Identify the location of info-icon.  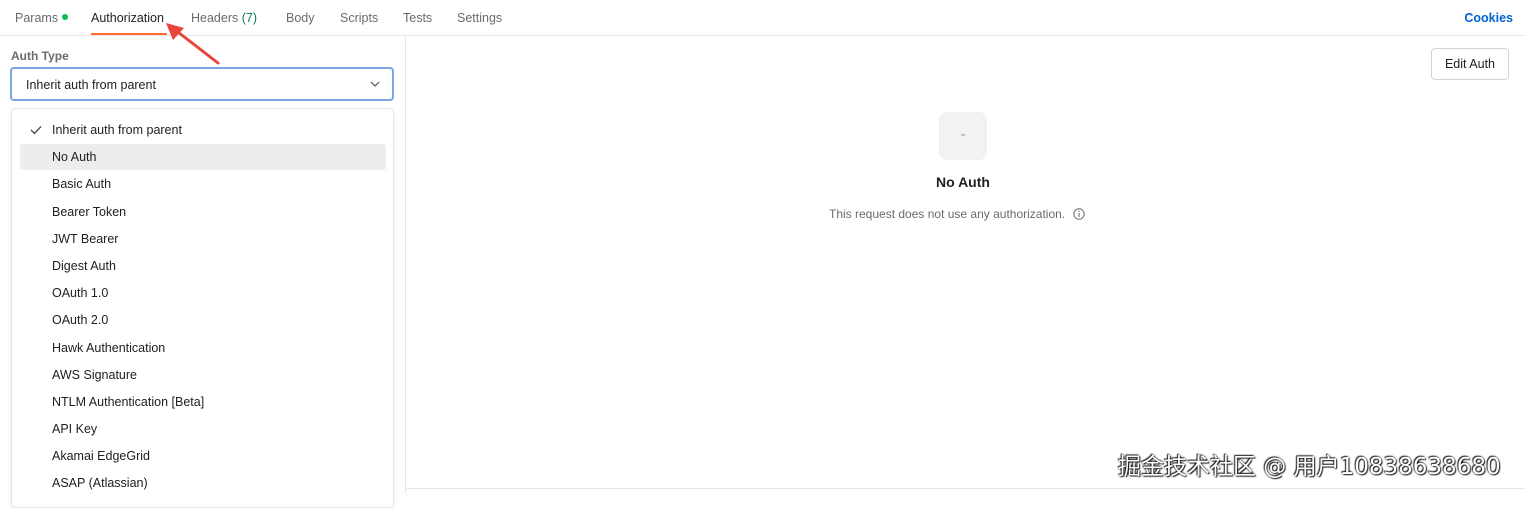
(1078, 214).